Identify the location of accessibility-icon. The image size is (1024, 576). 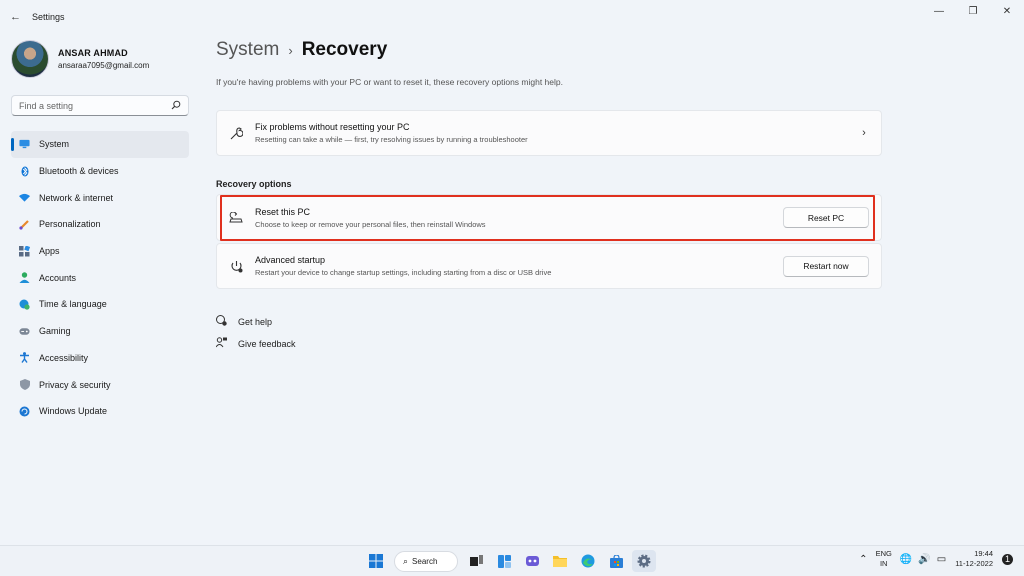
(24, 358).